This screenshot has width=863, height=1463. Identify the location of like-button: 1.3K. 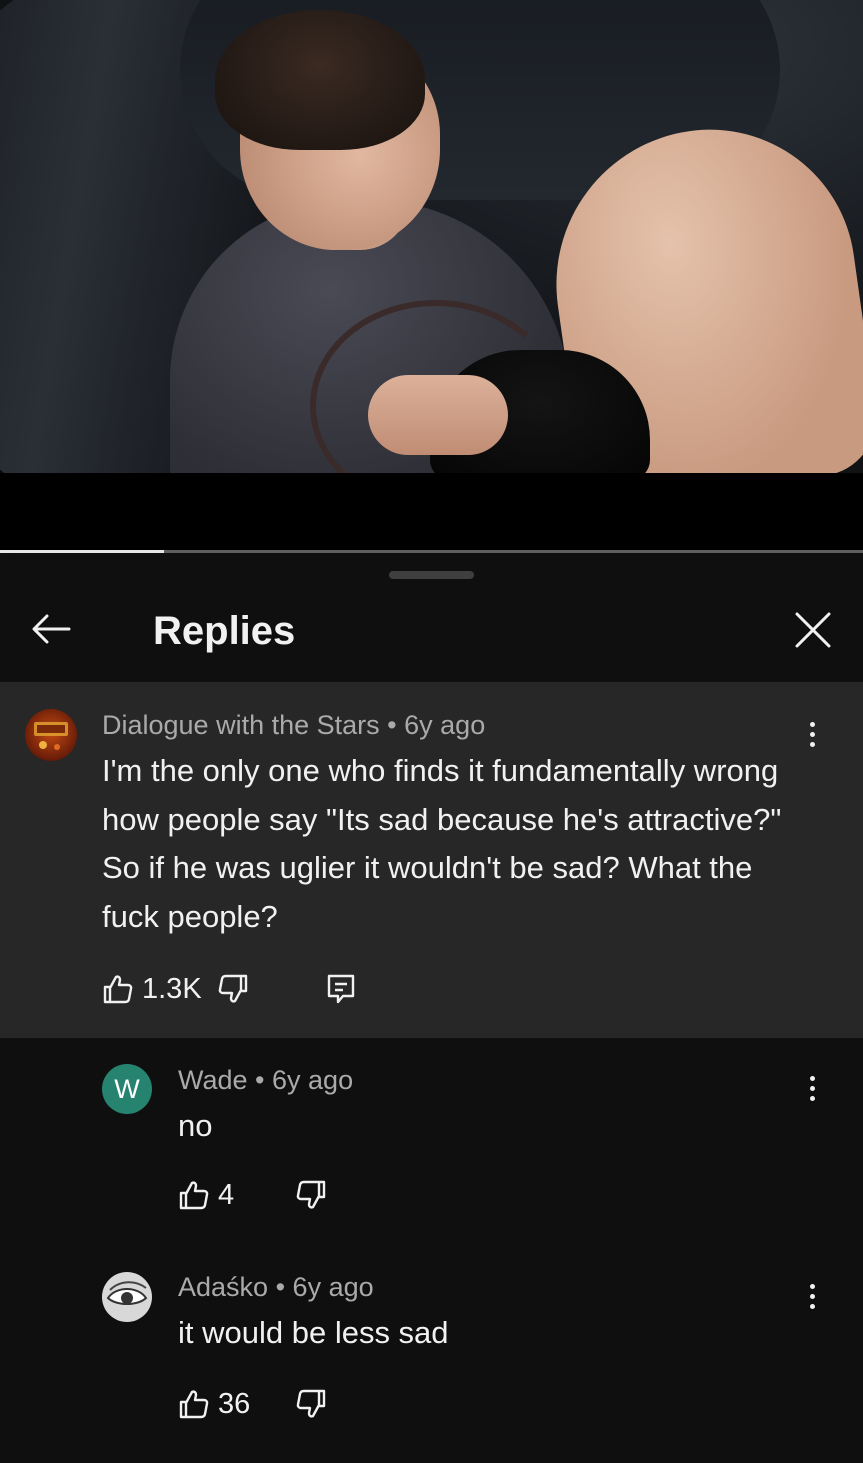
(152, 989).